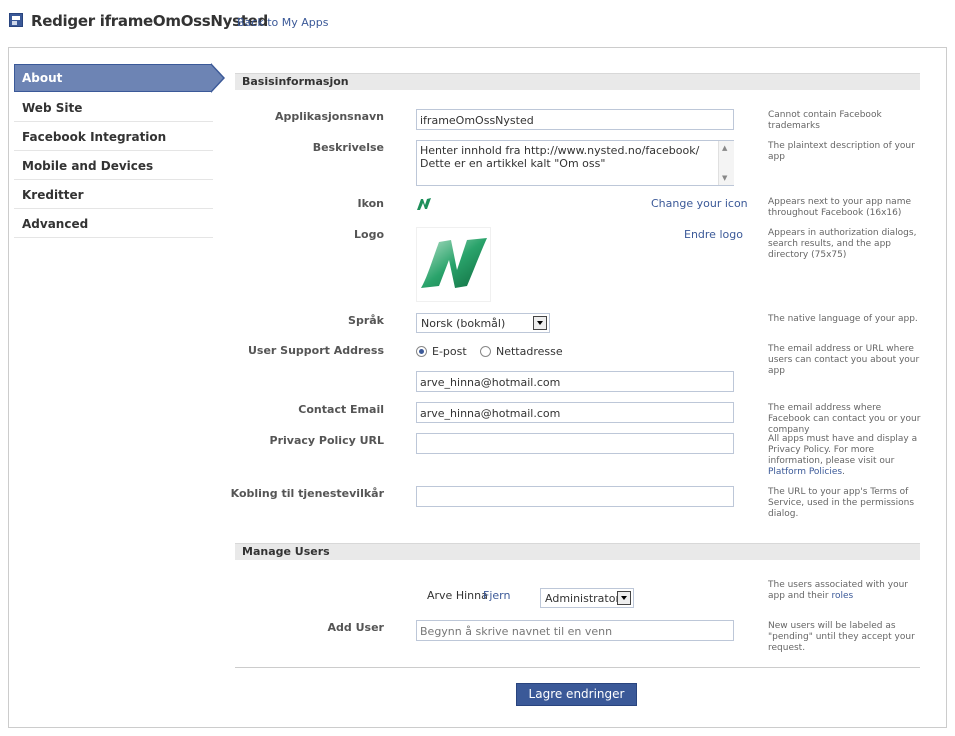 The width and height of the screenshot is (955, 736). What do you see at coordinates (42, 78) in the screenshot?
I see `sidebar-item-label: About` at bounding box center [42, 78].